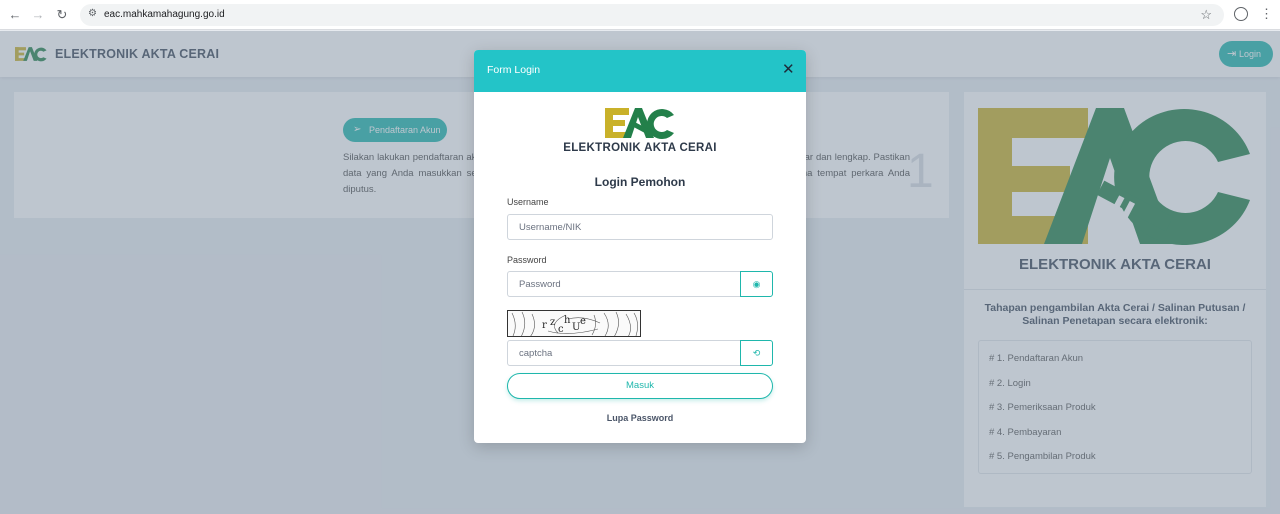  What do you see at coordinates (527, 260) in the screenshot?
I see `password-label: Password` at bounding box center [527, 260].